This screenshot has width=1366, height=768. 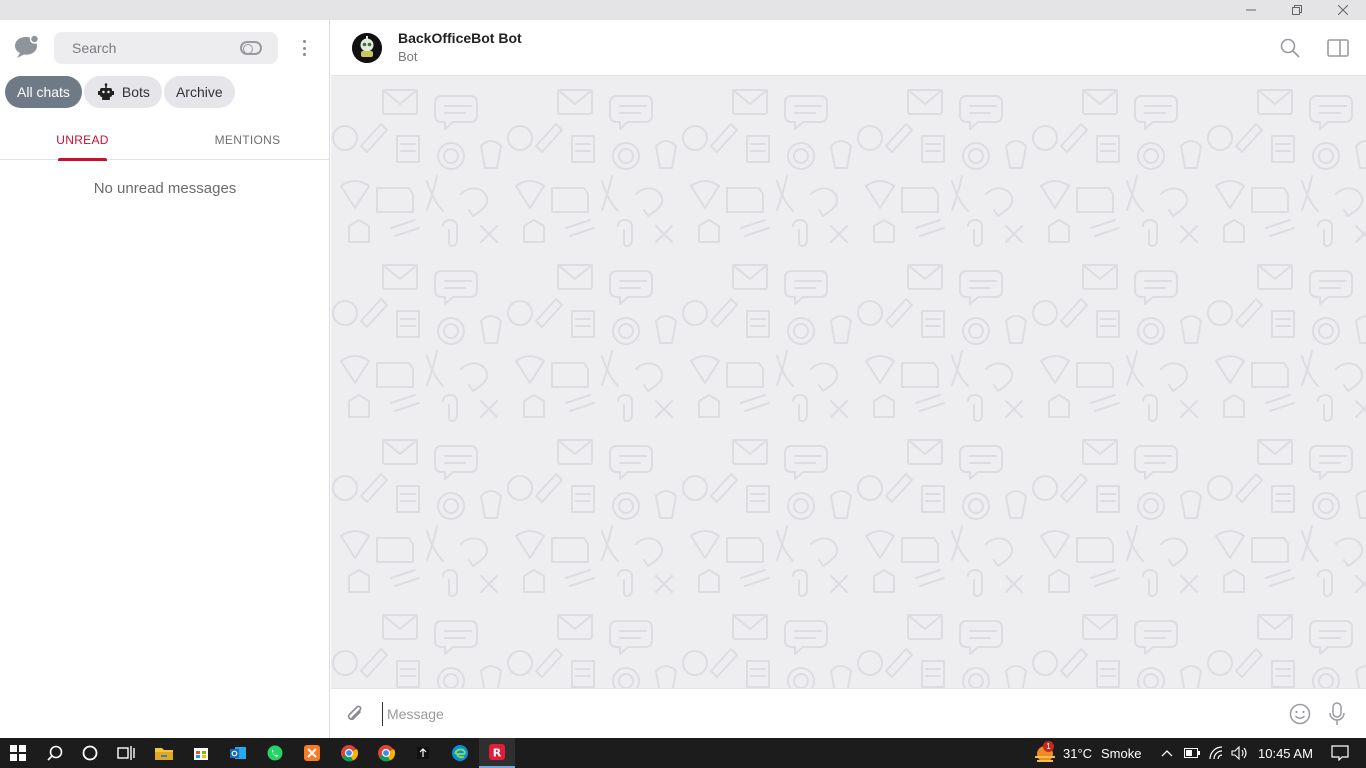 I want to click on rocketchat-icon: R, so click(x=497, y=752).